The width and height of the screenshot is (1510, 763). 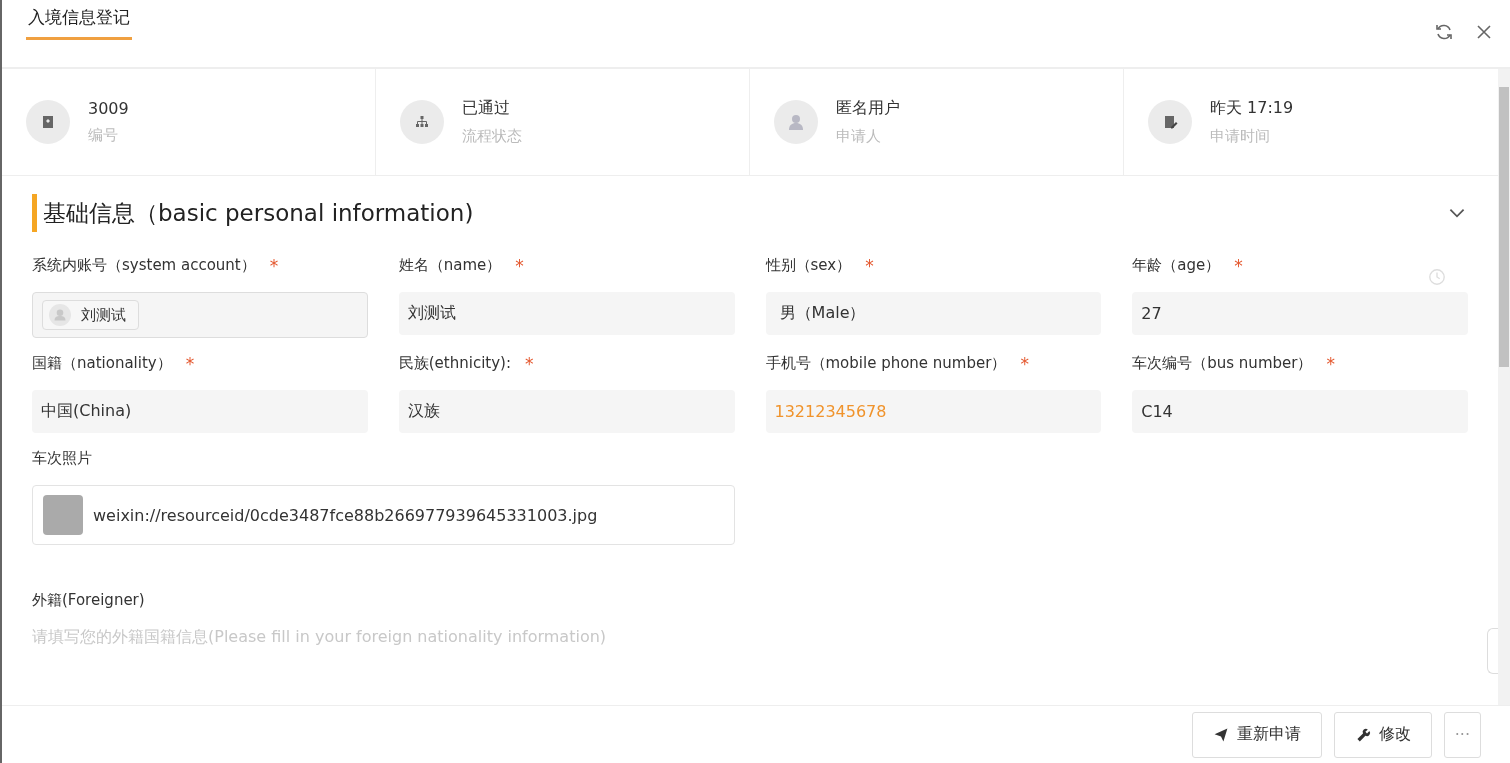 What do you see at coordinates (808, 266) in the screenshot?
I see `field-label: 性别（sex）` at bounding box center [808, 266].